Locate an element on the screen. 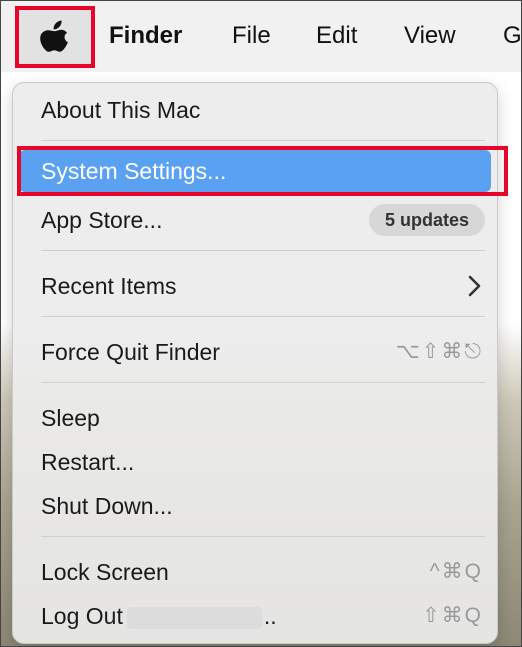 The height and width of the screenshot is (647, 522). menu-item-force-quit: Force Quit Finder is located at coordinates (130, 352).